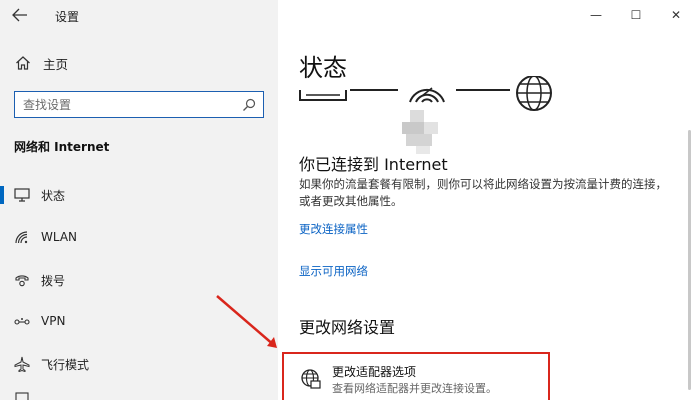  I want to click on sidebar-item-wlan: WLAN, so click(139, 238).